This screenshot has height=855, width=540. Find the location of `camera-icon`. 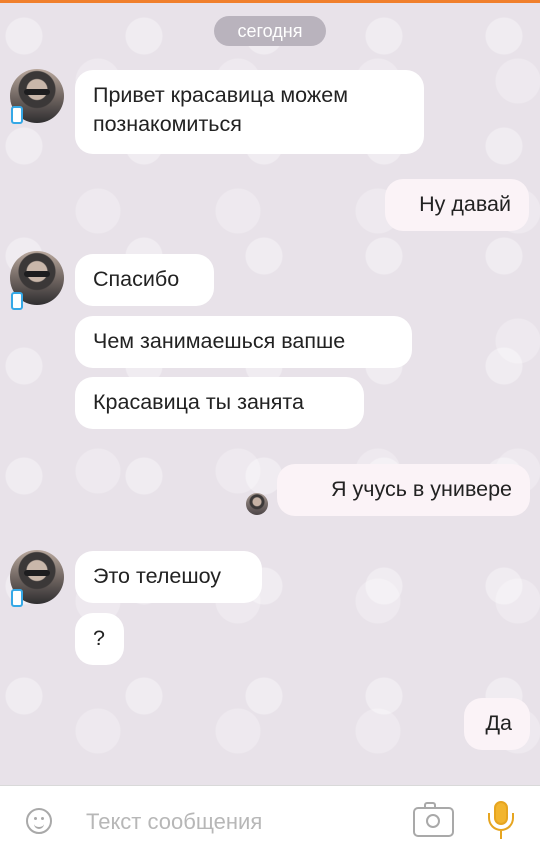

camera-icon is located at coordinates (433, 819).